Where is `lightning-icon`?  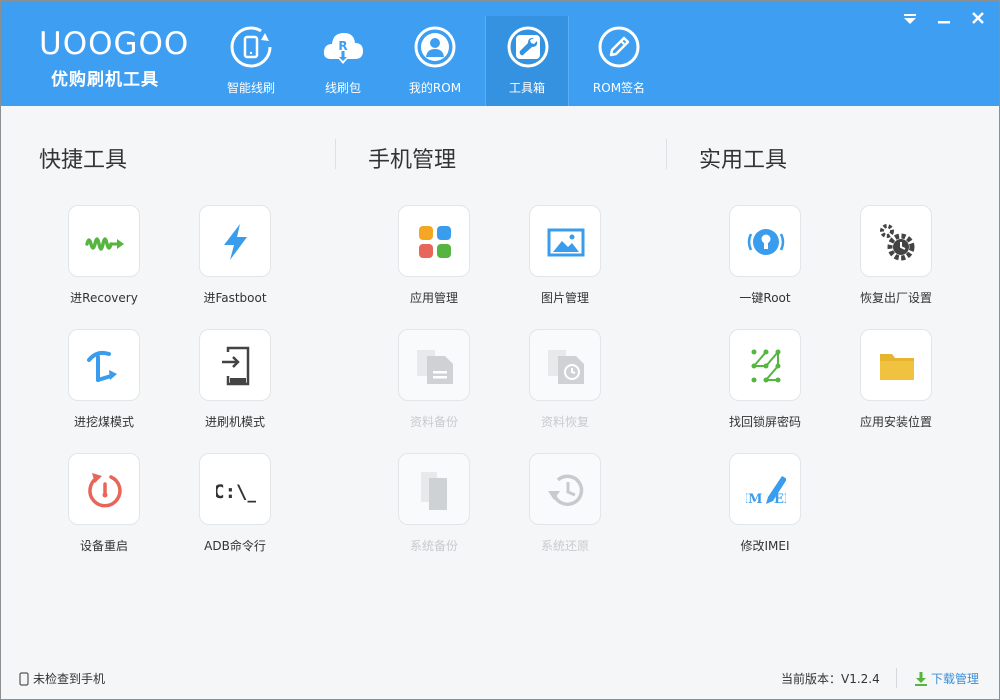
lightning-icon is located at coordinates (235, 242).